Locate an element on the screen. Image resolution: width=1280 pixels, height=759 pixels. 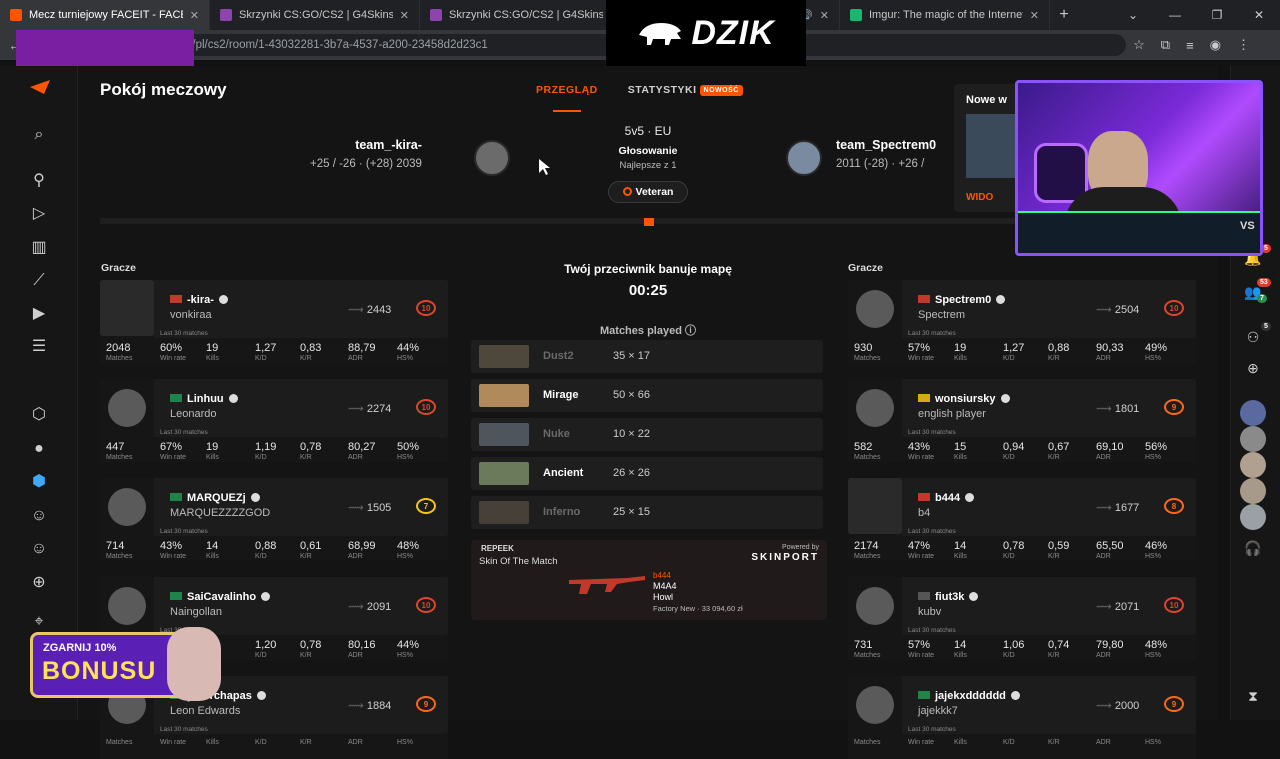
stat-label: Win rate is located at coordinates (921, 457).